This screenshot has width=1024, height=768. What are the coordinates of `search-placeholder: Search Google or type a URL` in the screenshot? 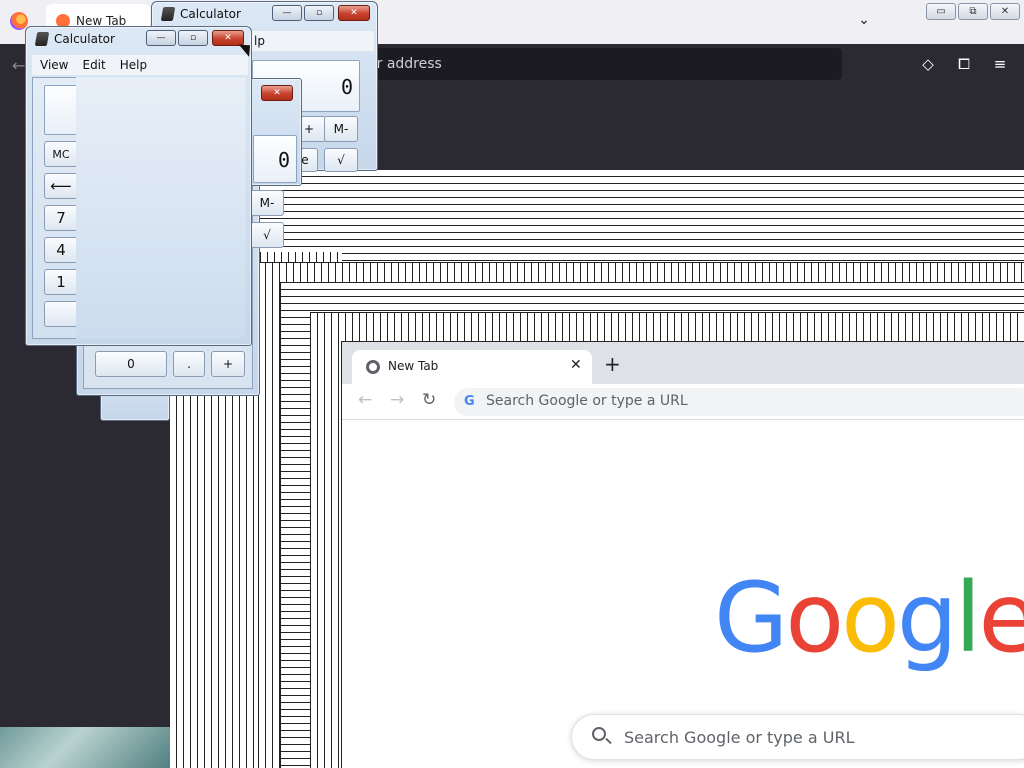 It's located at (739, 737).